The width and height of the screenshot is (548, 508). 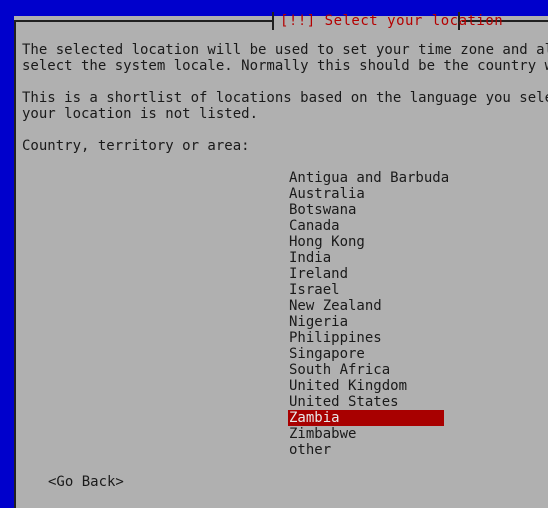 What do you see at coordinates (414, 386) in the screenshot?
I see `country-list-item: United Kingdom` at bounding box center [414, 386].